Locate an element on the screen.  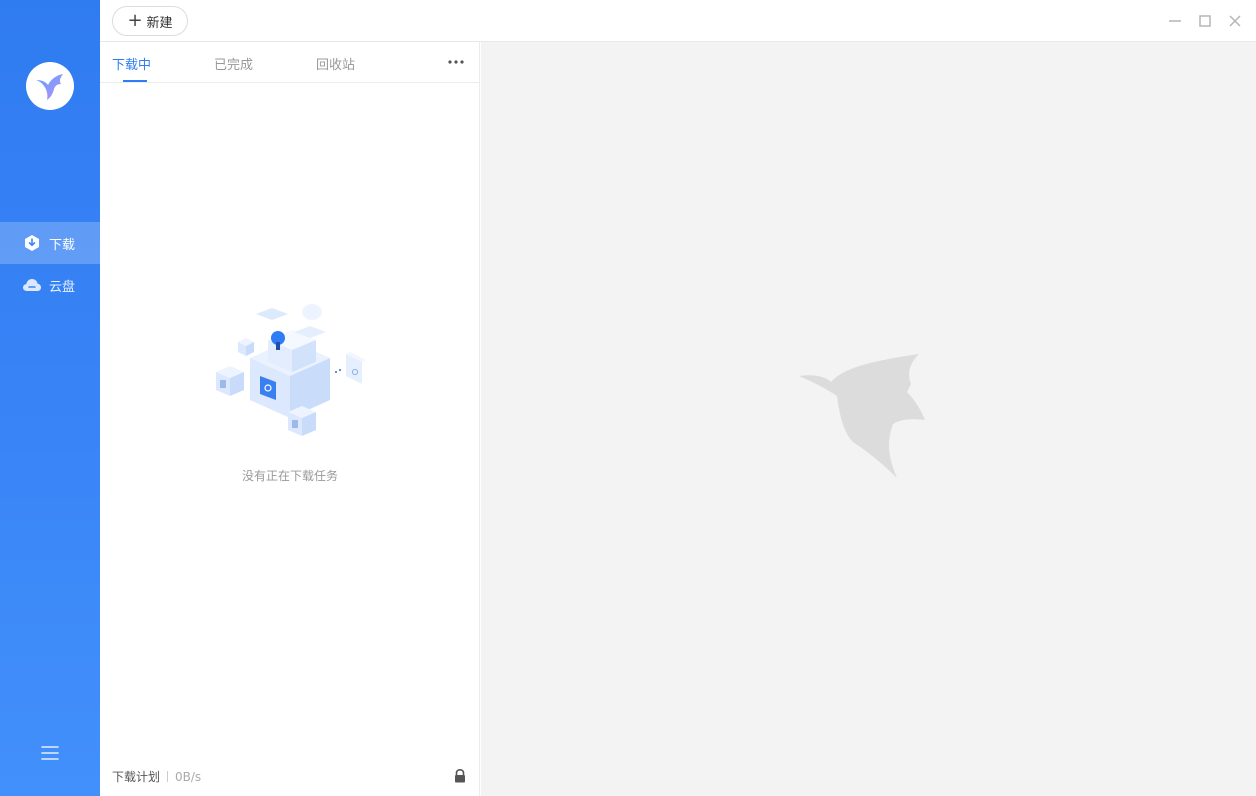
sidebar: 下载 云盘 is located at coordinates (50, 398).